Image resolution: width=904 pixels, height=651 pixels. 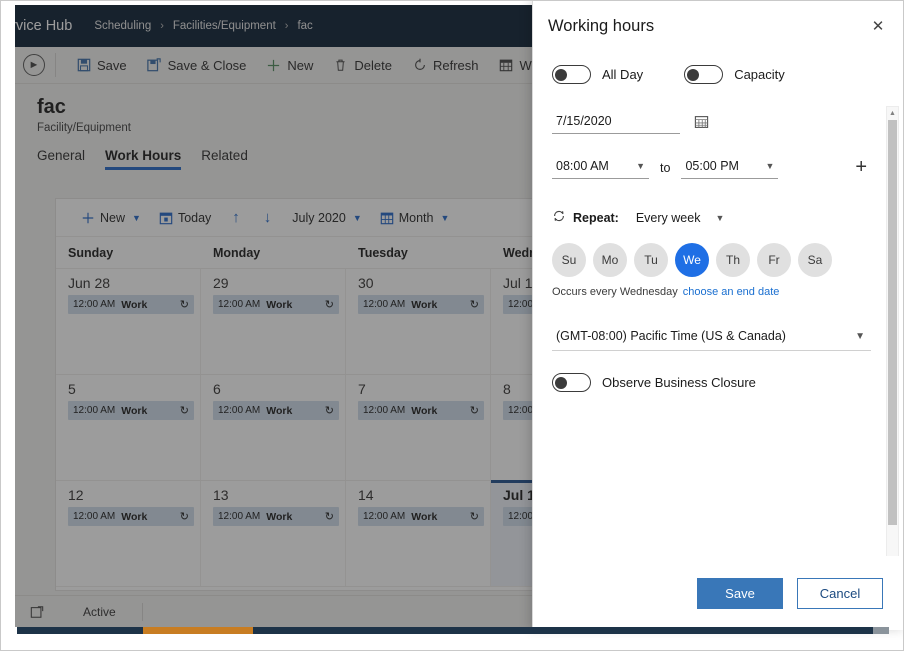 What do you see at coordinates (863, 167) in the screenshot?
I see `add-time-range-button: +` at bounding box center [863, 167].